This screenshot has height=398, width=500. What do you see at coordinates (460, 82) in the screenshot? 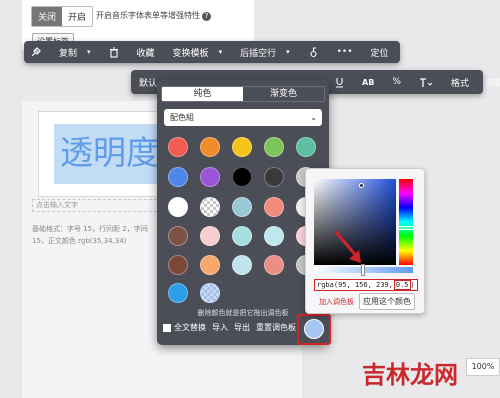
I see `format-button: 格式` at bounding box center [460, 82].